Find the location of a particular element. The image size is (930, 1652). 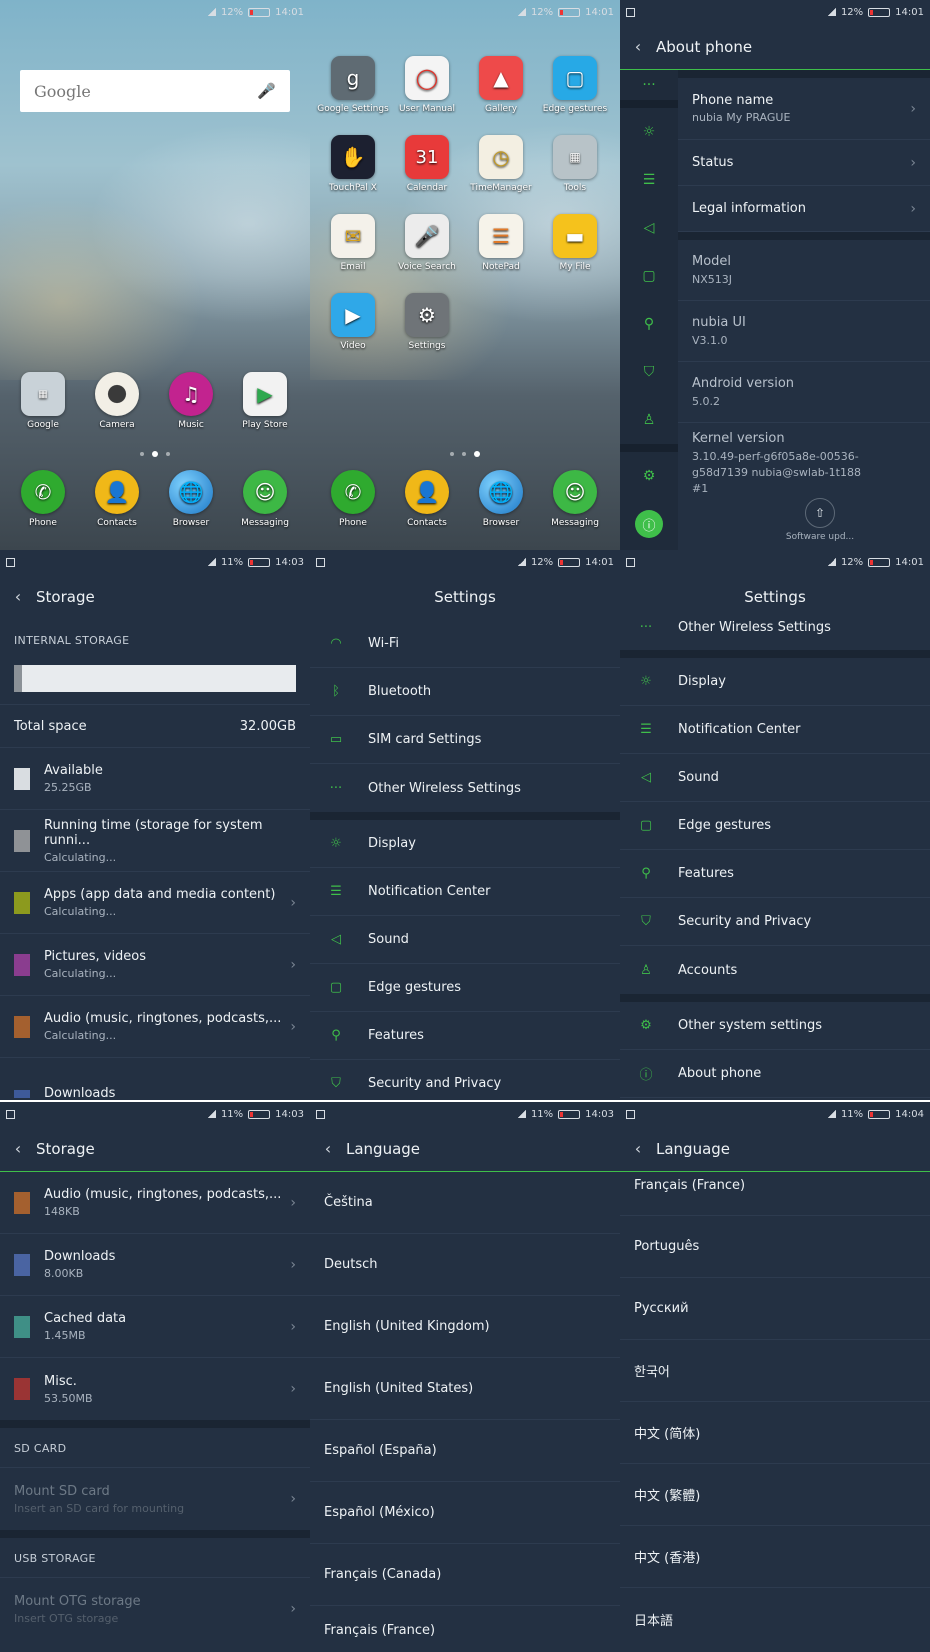

language-item: English (United States) is located at coordinates (465, 1389).